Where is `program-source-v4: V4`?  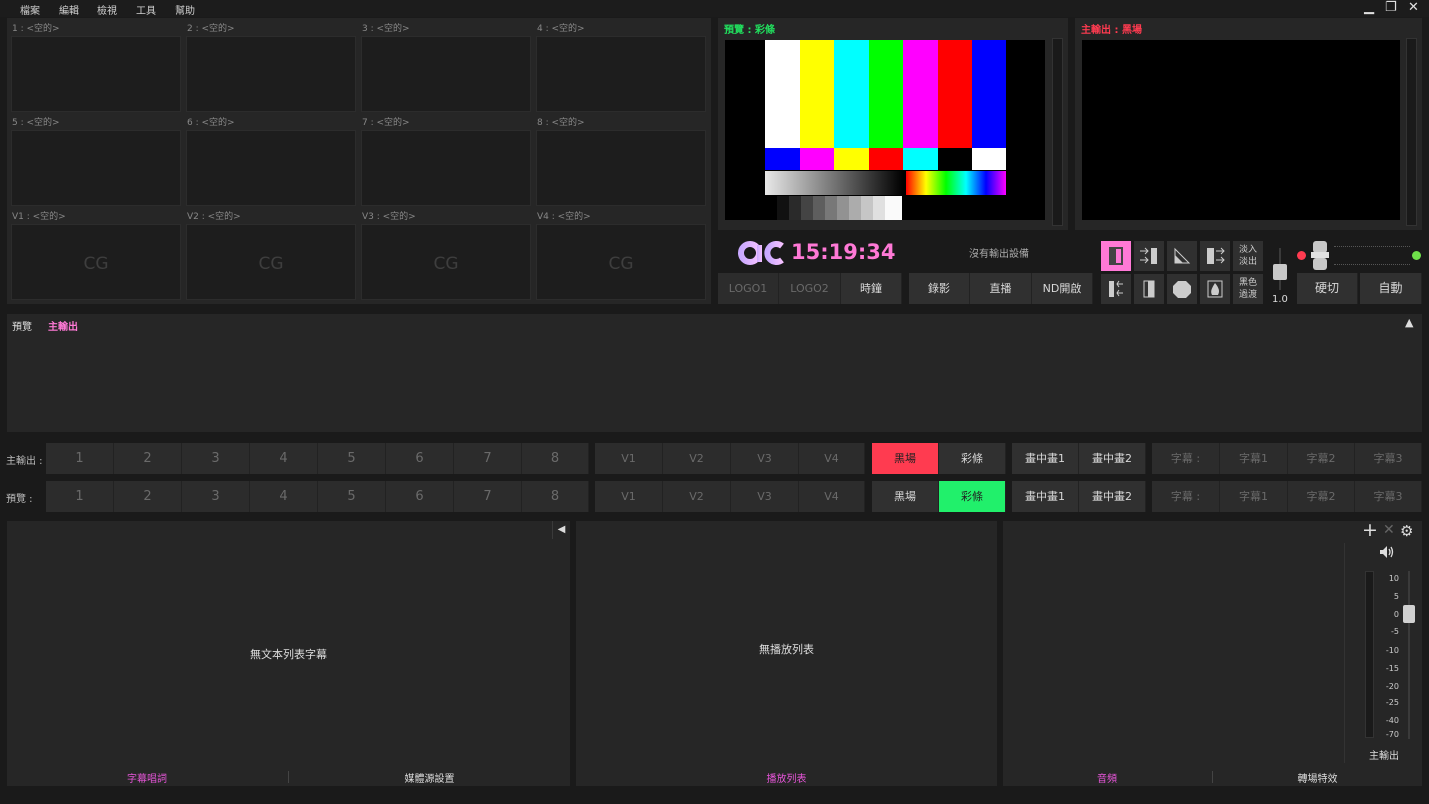
program-source-v4: V4 is located at coordinates (832, 458).